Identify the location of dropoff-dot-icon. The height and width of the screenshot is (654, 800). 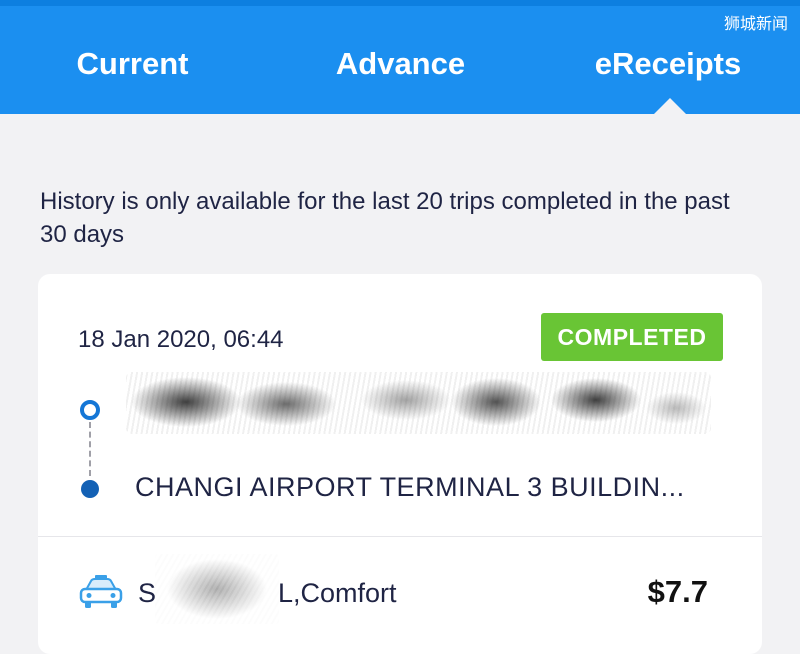
(90, 489).